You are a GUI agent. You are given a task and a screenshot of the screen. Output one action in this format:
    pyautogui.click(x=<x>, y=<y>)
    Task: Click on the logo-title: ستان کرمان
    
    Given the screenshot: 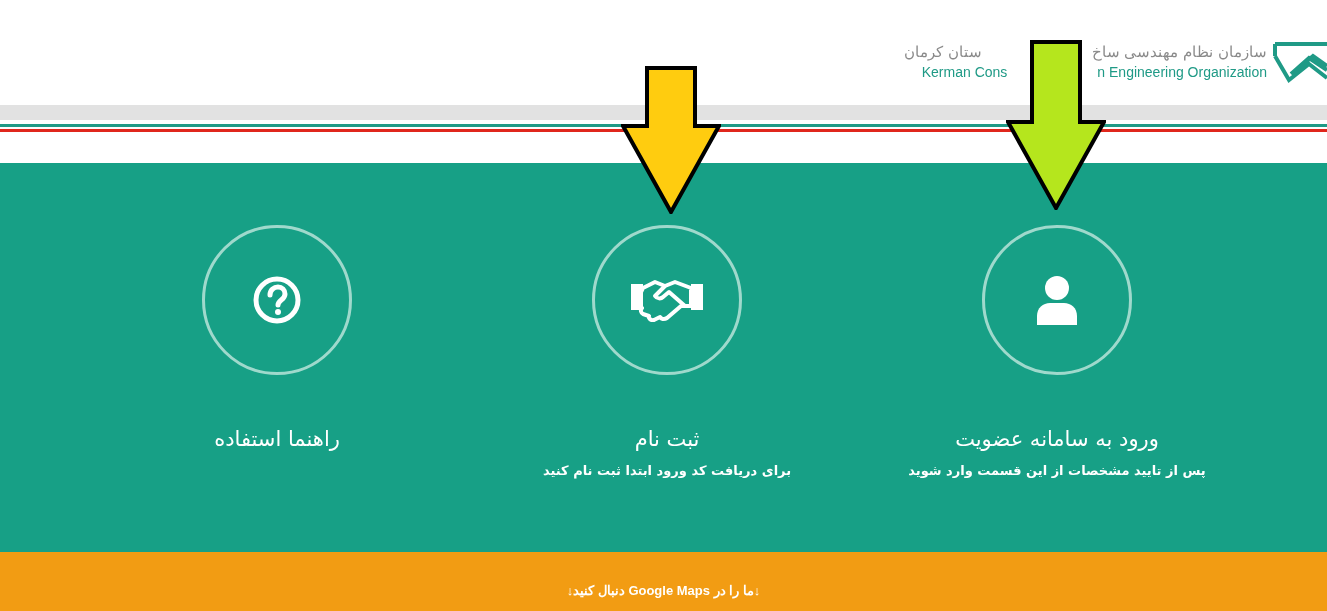 What is the action you would take?
    pyautogui.click(x=942, y=52)
    